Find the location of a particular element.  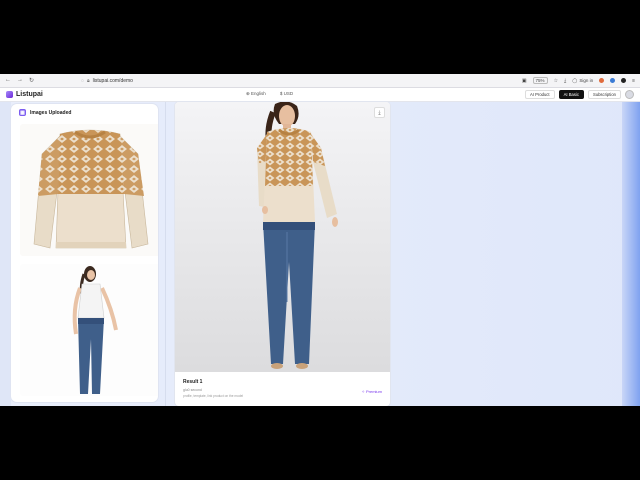

model-illustration is located at coordinates (95, 330).